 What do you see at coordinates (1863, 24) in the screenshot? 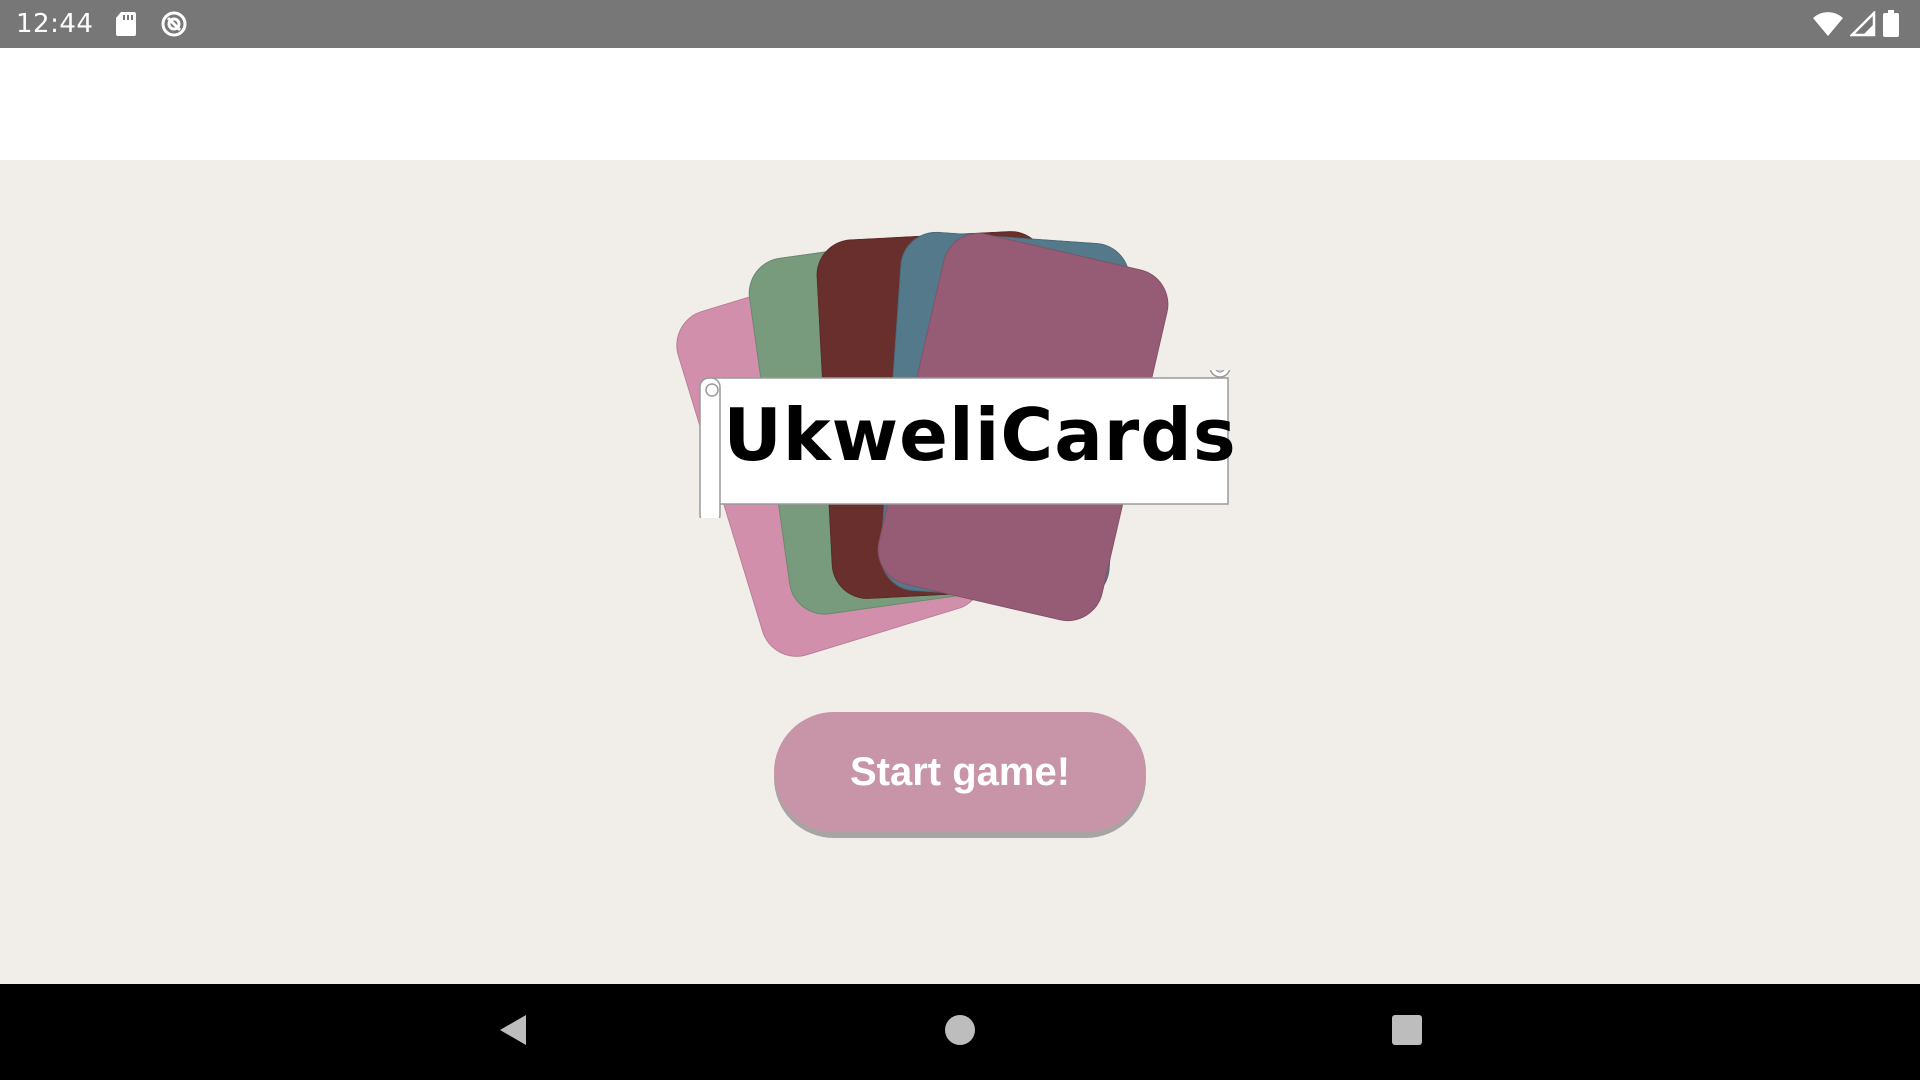
I see `signal-icon` at bounding box center [1863, 24].